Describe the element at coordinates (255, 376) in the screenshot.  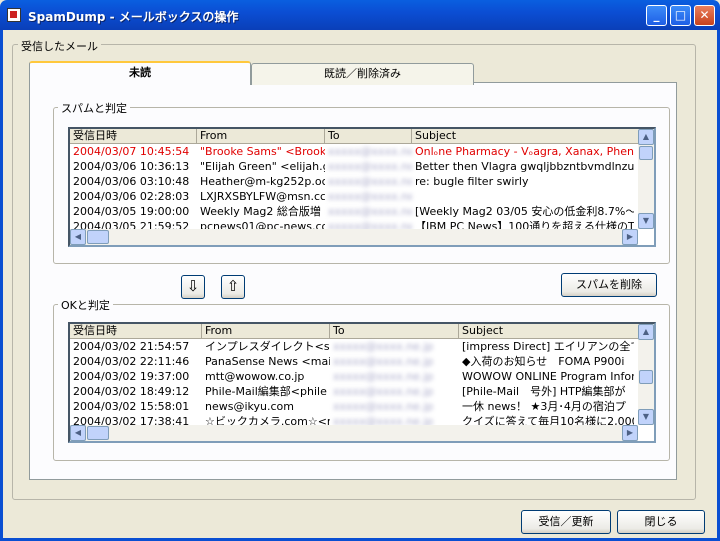
I see `cell-from: mtt@wowow.co.jp` at that location.